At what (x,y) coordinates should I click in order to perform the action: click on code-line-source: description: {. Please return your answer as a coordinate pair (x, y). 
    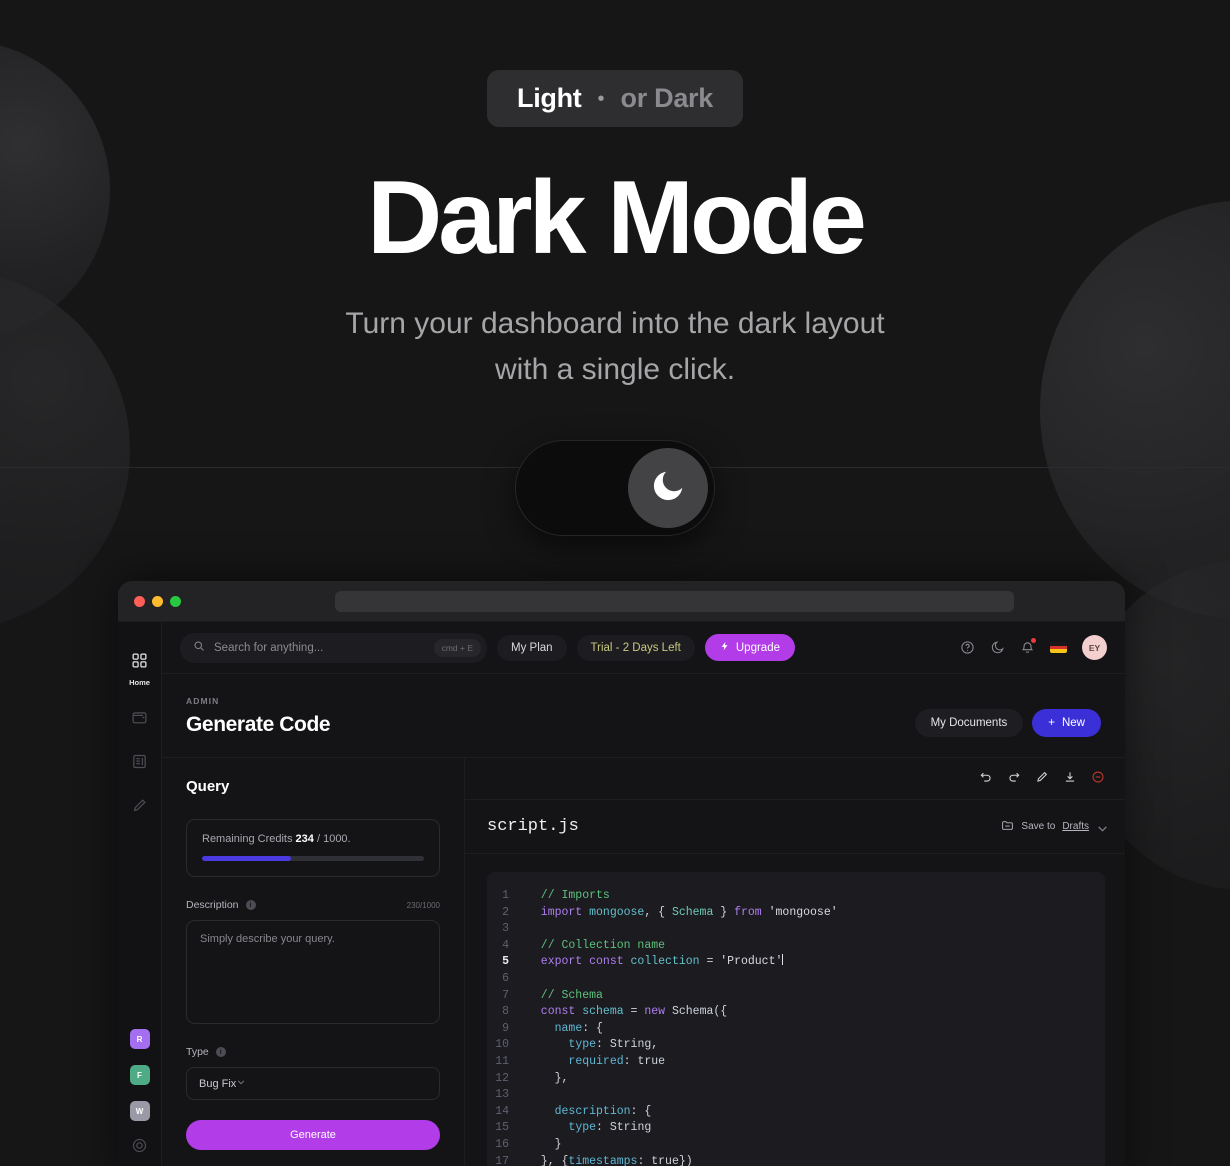
    Looking at the image, I should click on (603, 1111).